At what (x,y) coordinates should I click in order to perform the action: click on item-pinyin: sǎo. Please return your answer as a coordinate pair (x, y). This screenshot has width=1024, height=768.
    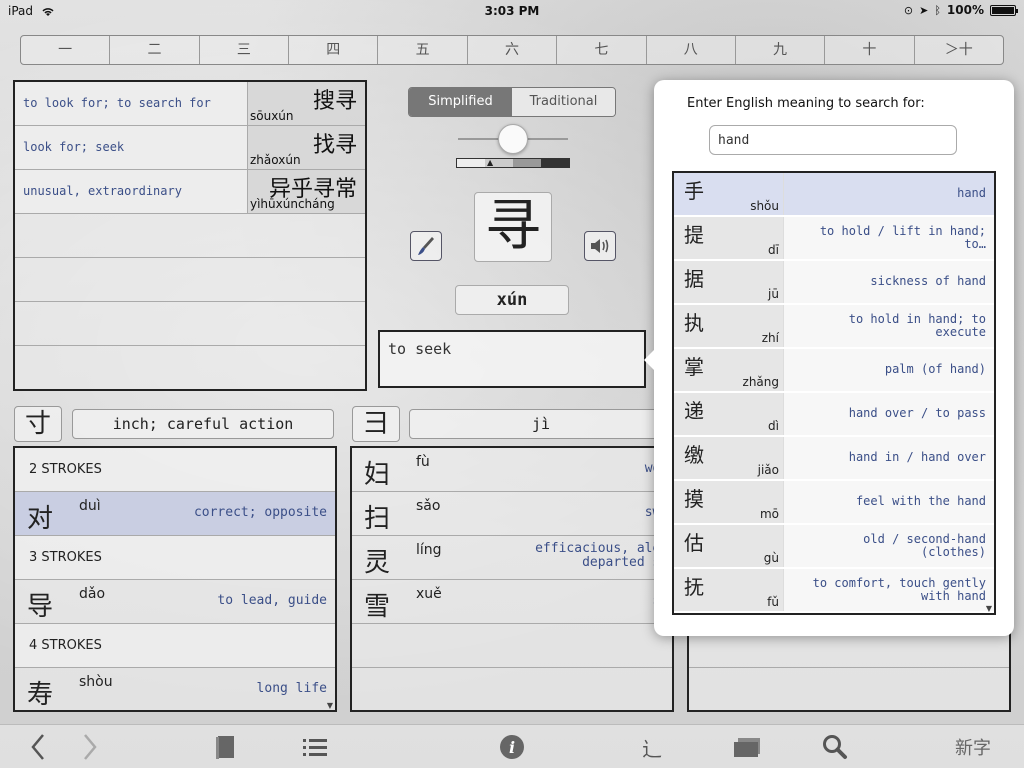
    Looking at the image, I should click on (428, 506).